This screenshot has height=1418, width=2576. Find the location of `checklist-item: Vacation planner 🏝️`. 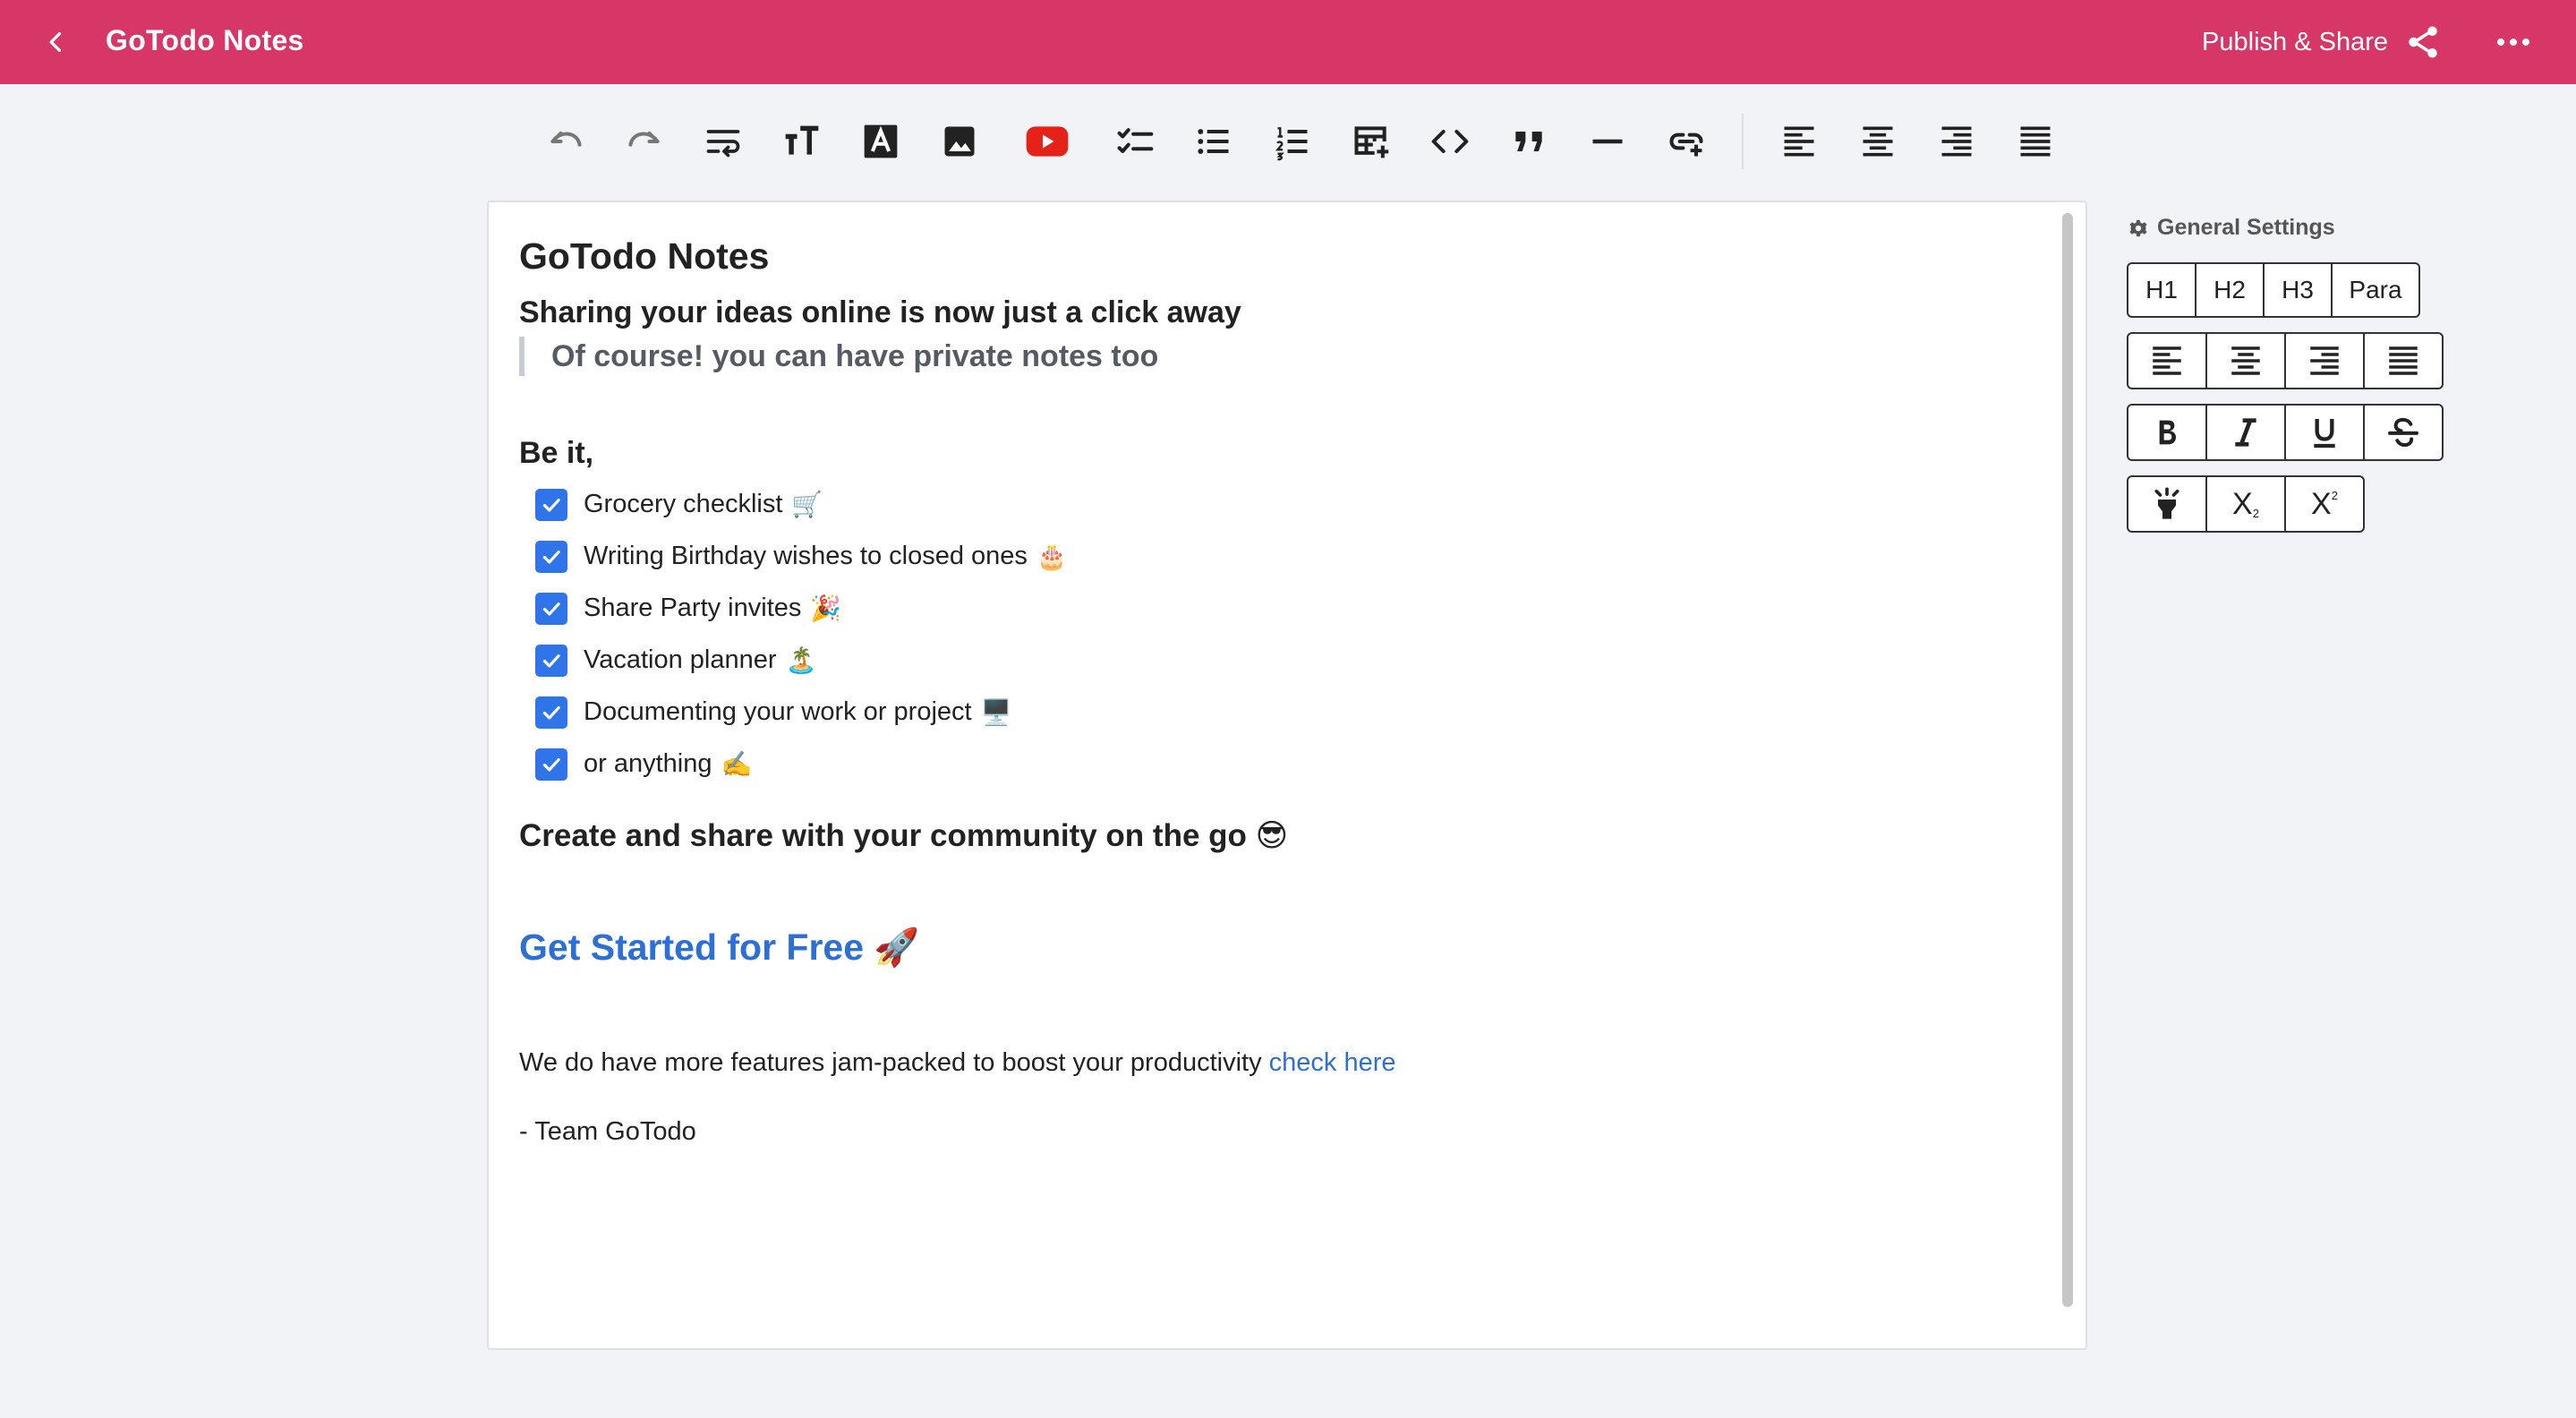

checklist-item: Vacation planner 🏝️ is located at coordinates (1271, 661).